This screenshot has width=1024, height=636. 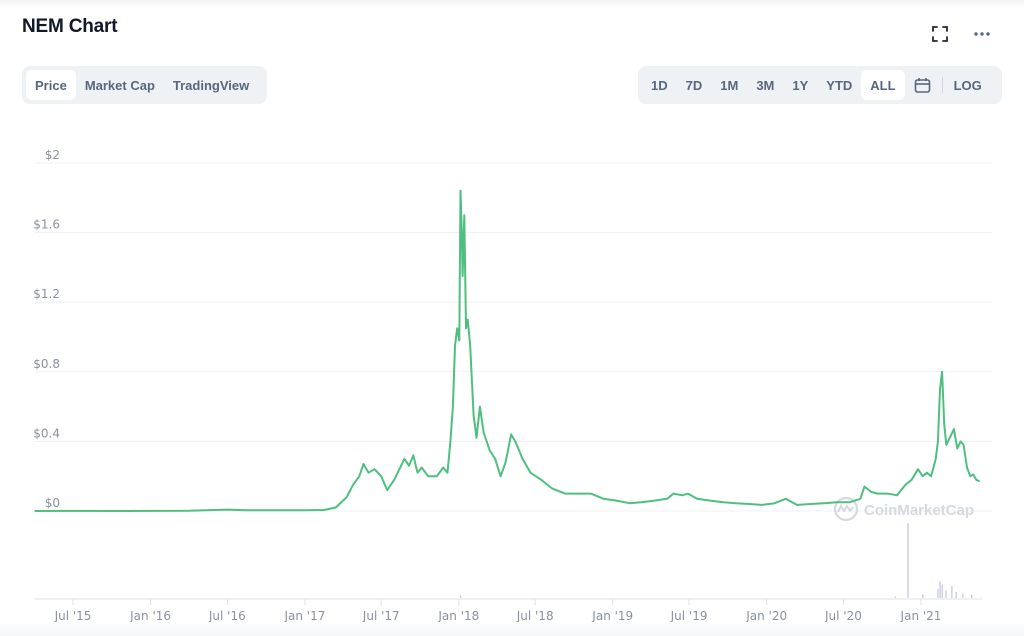 I want to click on x-tick-label: Jul '17, so click(x=381, y=616).